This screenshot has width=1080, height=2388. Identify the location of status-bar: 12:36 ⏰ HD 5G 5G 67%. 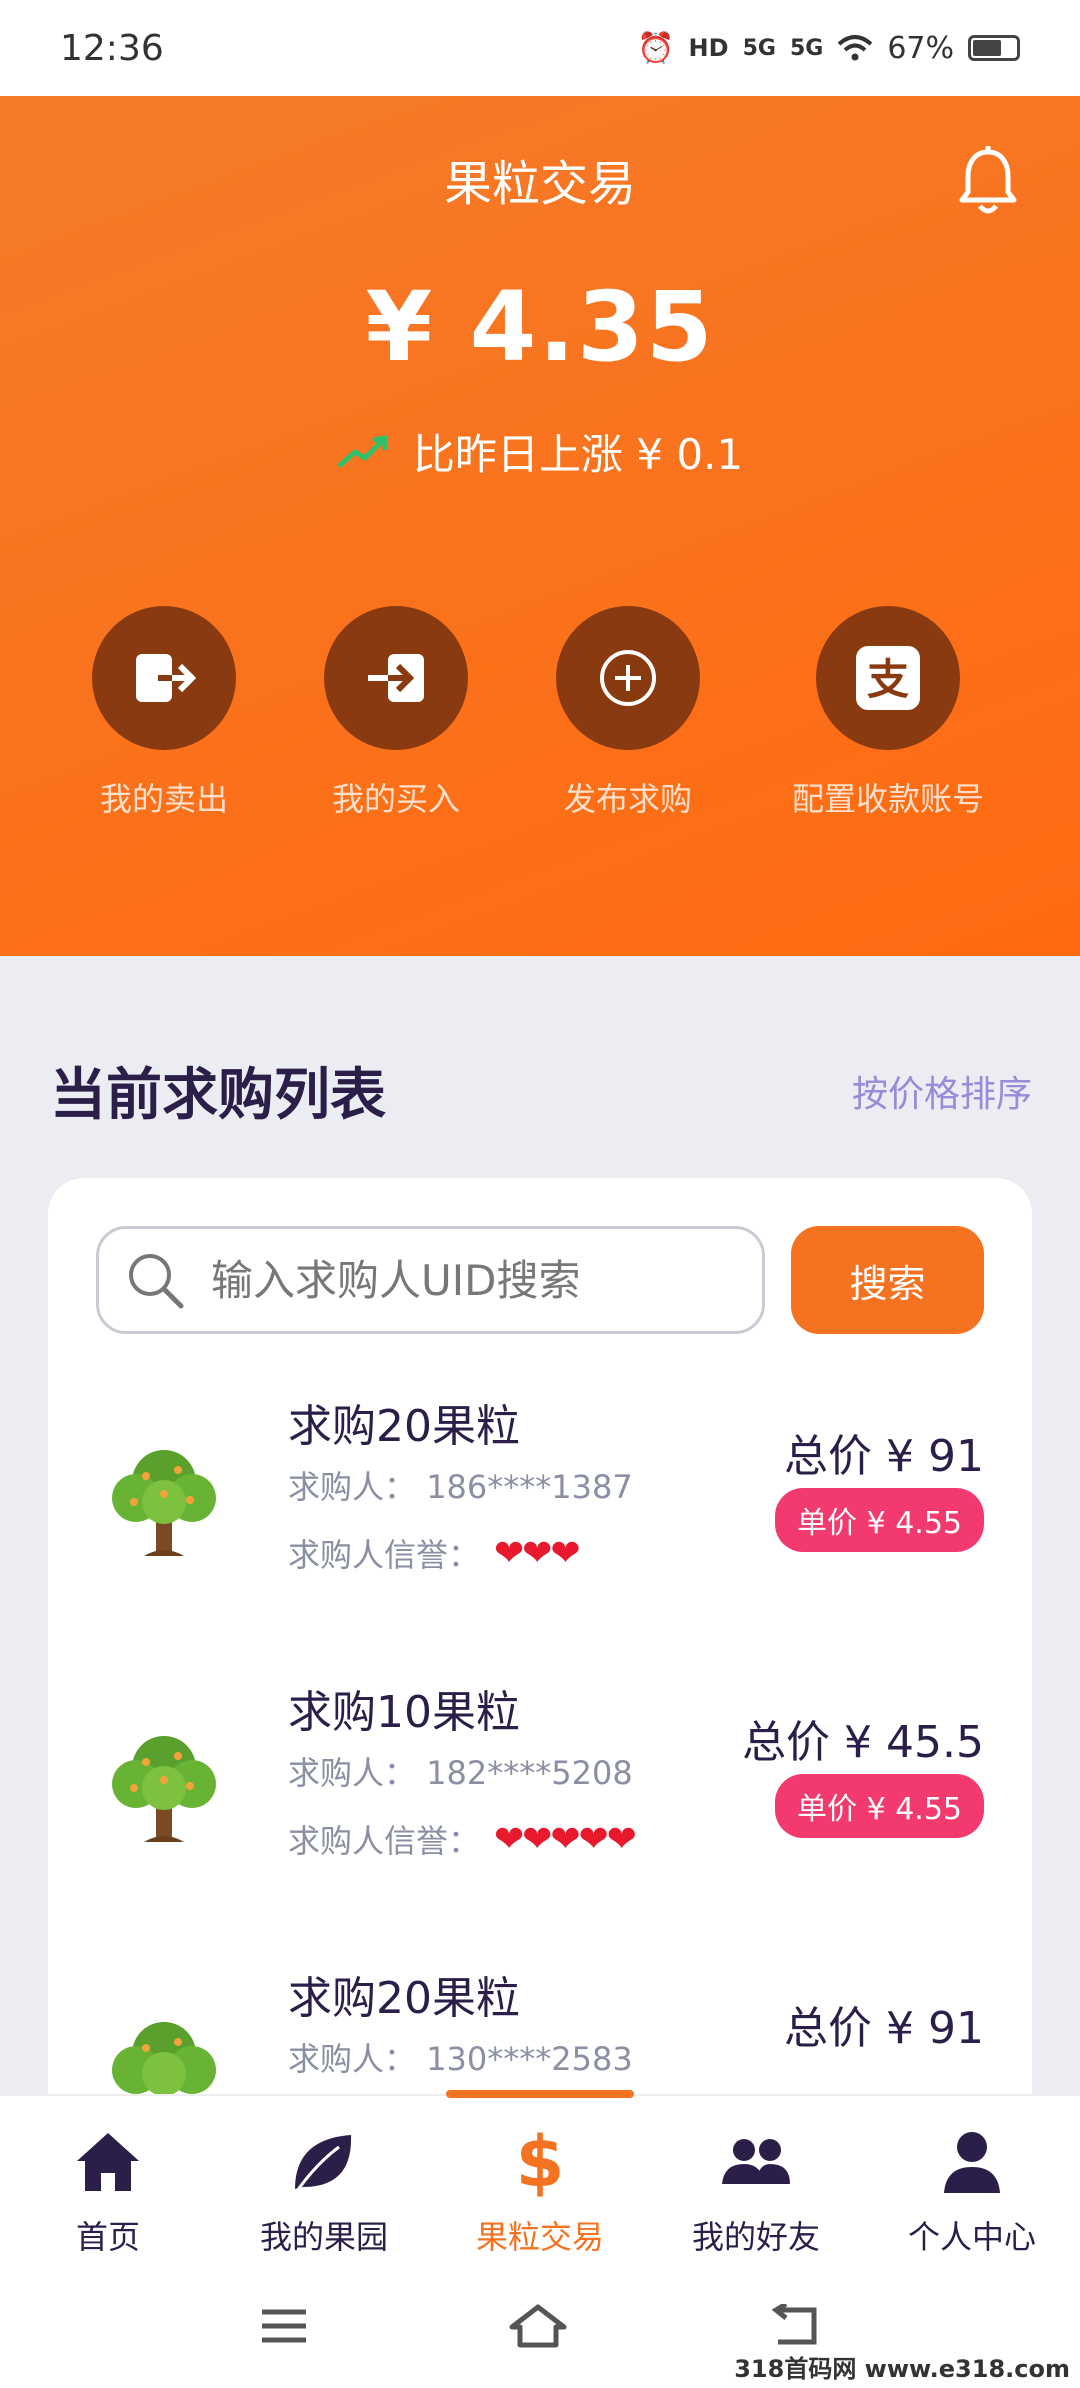
(540, 48).